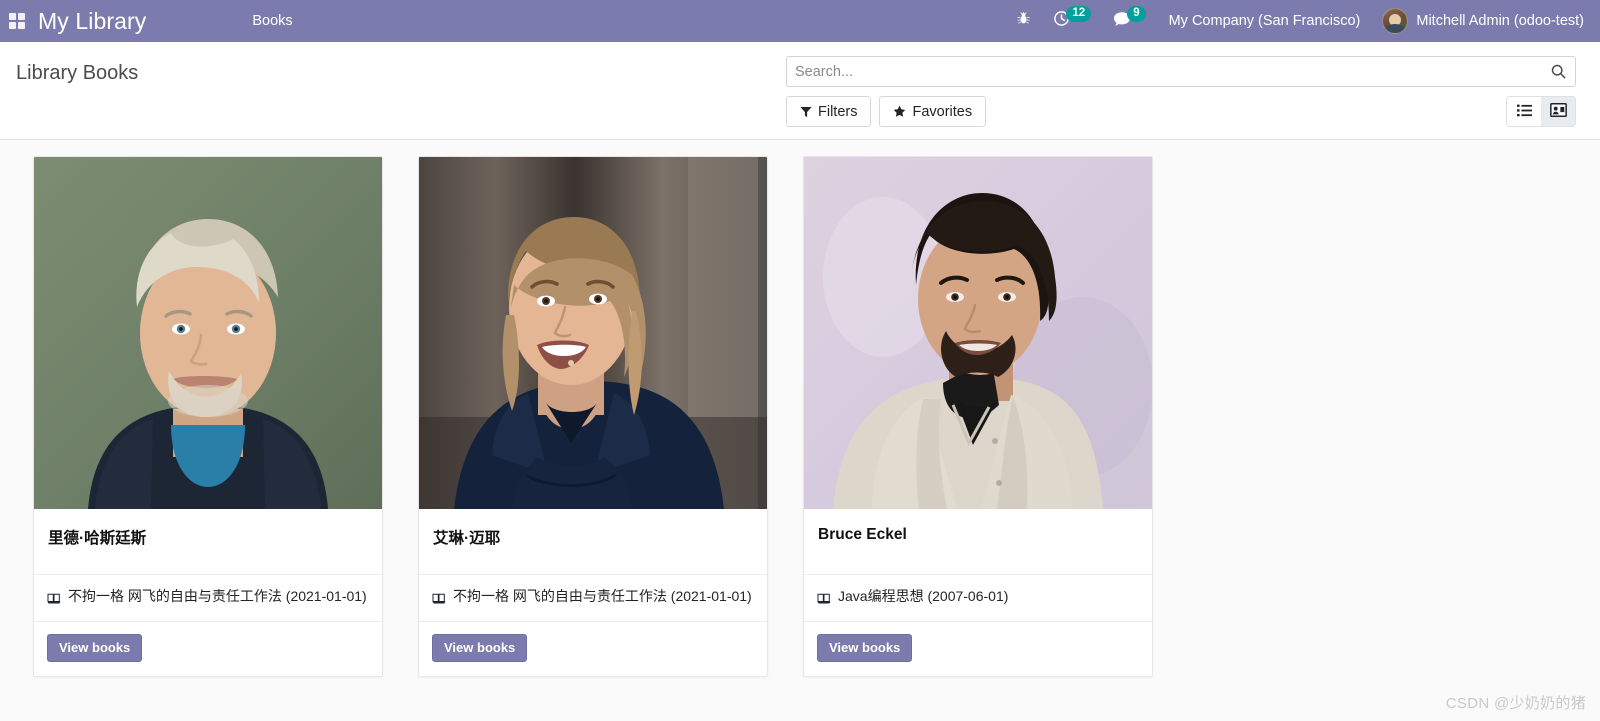 The image size is (1600, 721). Describe the element at coordinates (1173, 71) in the screenshot. I see `search-input` at that location.